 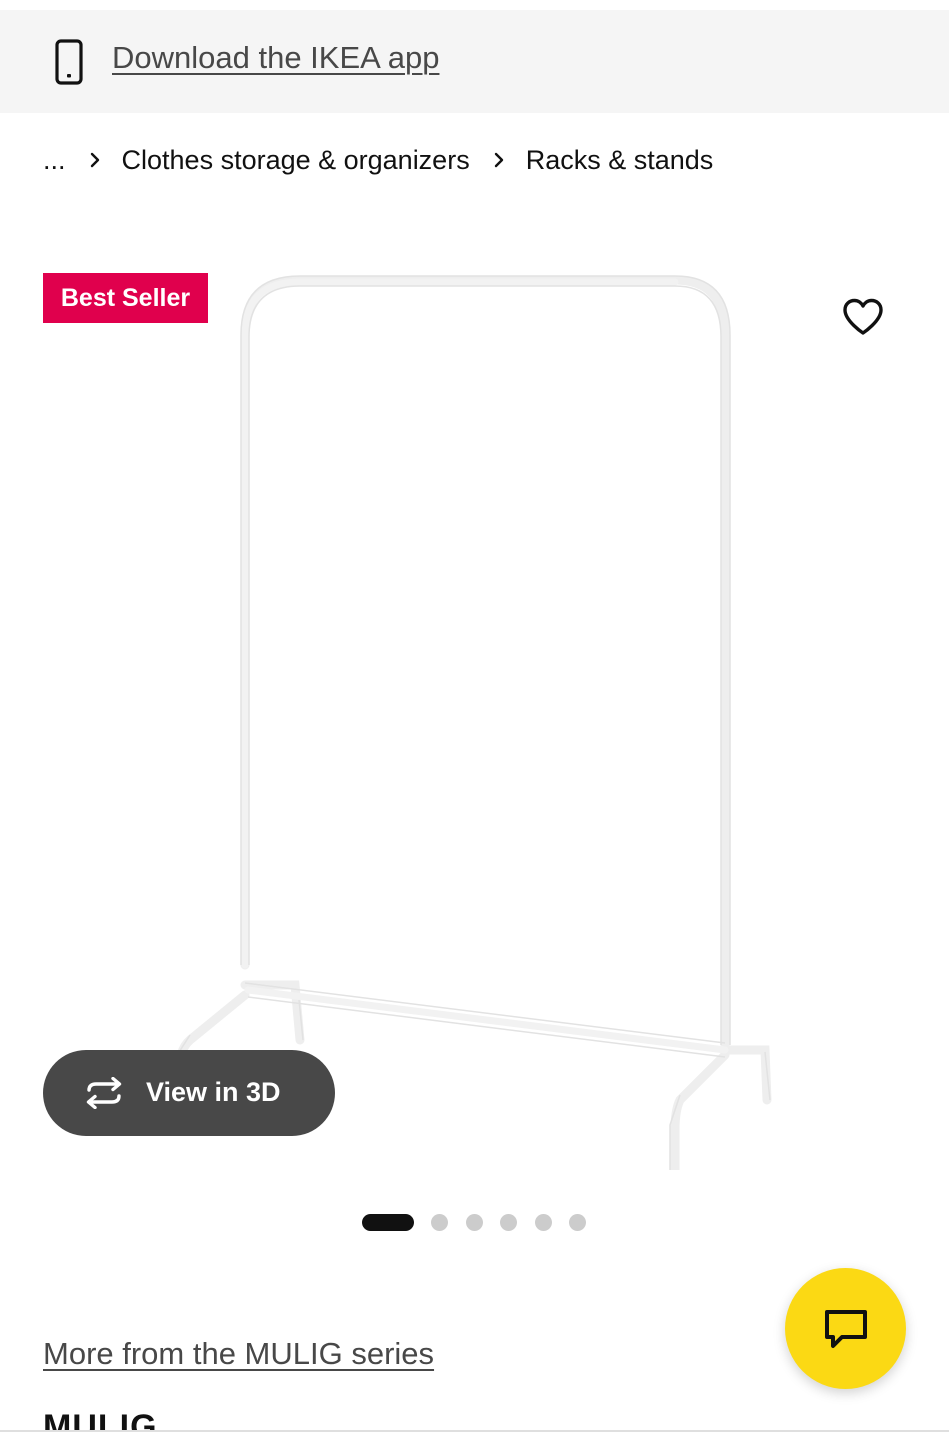 I want to click on favorite-button, so click(x=863, y=317).